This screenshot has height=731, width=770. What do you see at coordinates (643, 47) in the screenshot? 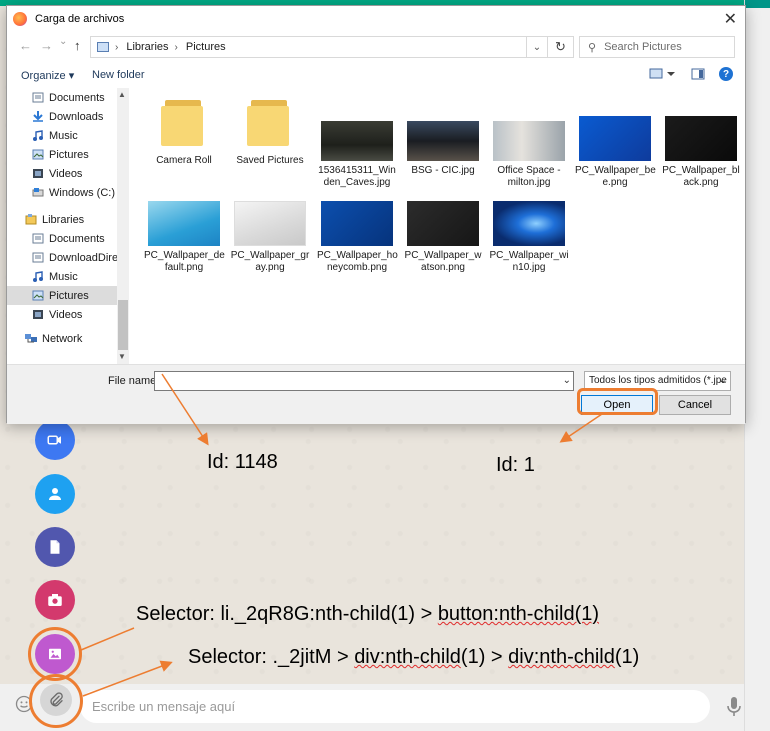
I see `search-placeholder: Search Pictures` at bounding box center [643, 47].